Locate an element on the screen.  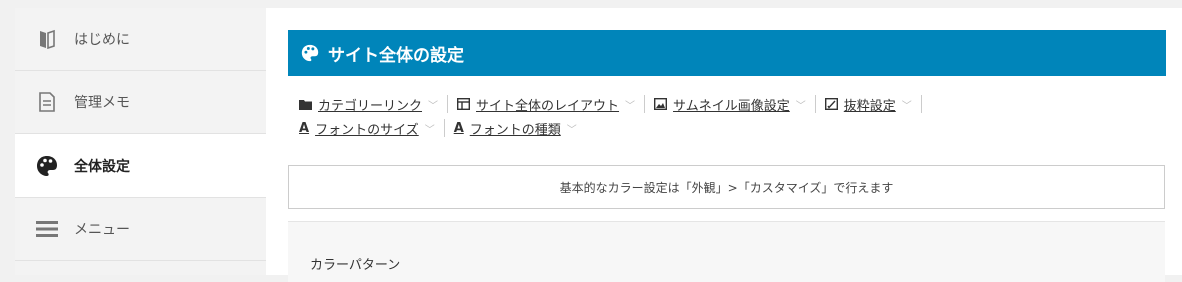
sidebar-item-memo: 管理メモ is located at coordinates (140, 102).